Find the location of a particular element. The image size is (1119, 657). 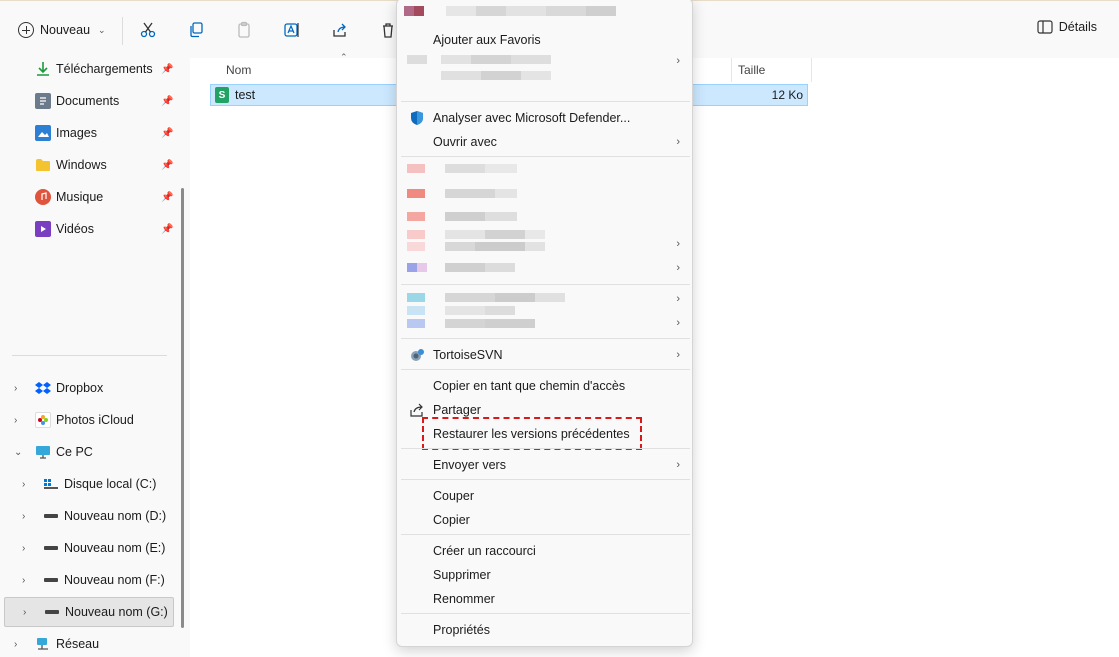

network-icon is located at coordinates (43, 644).